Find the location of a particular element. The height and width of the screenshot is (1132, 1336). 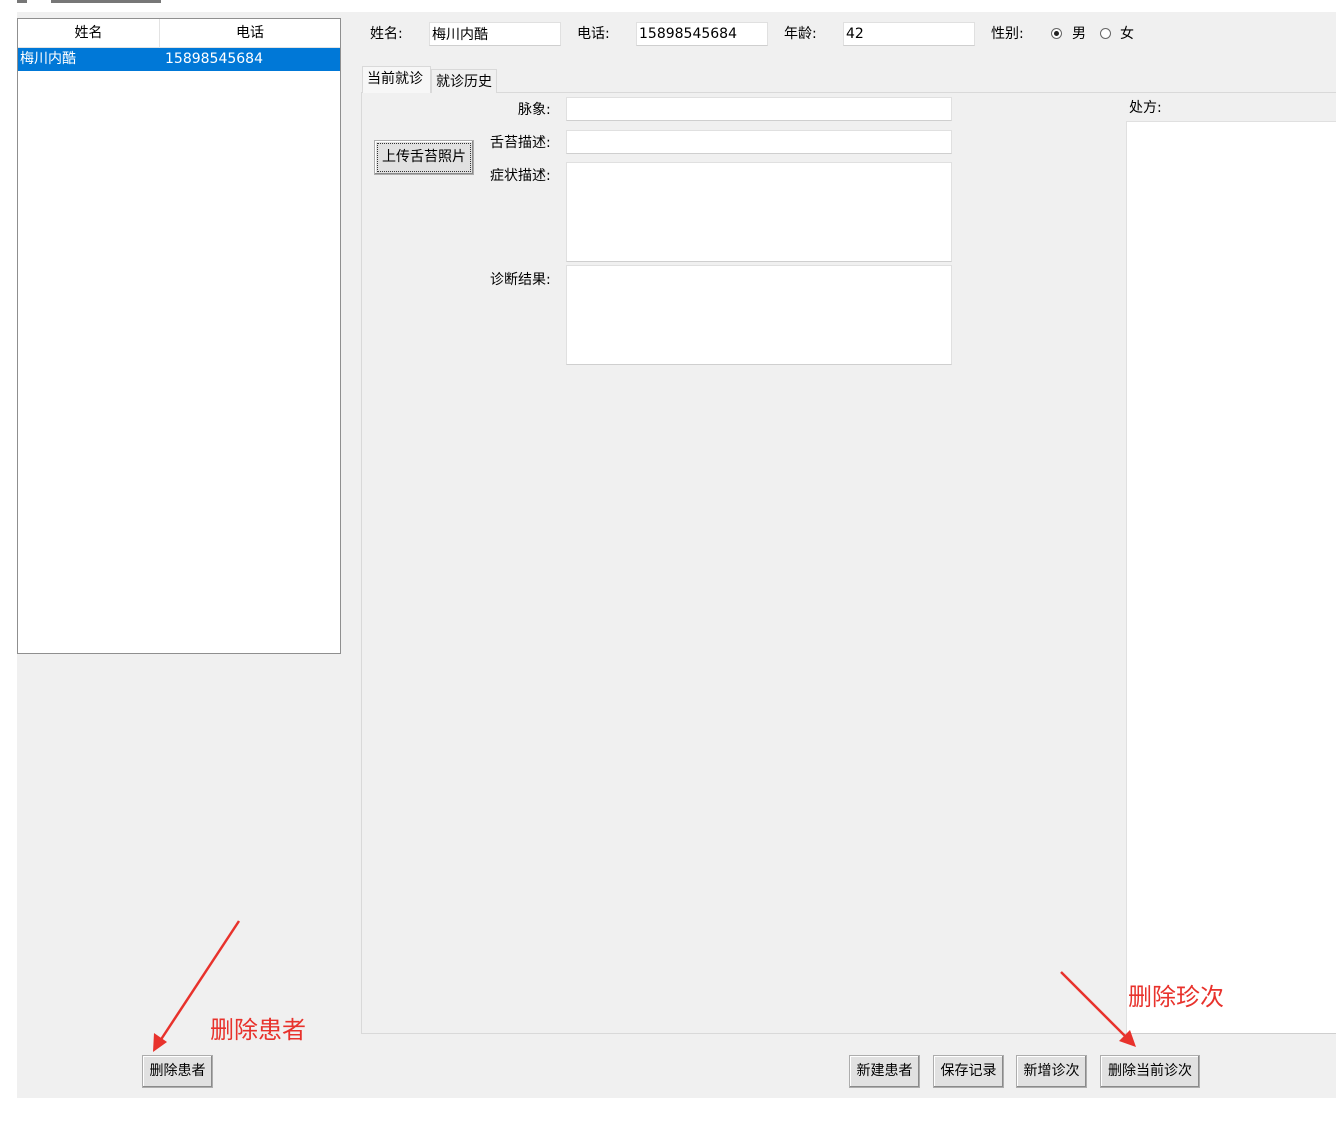

arrow-delete-visit is located at coordinates (1098, 1009).